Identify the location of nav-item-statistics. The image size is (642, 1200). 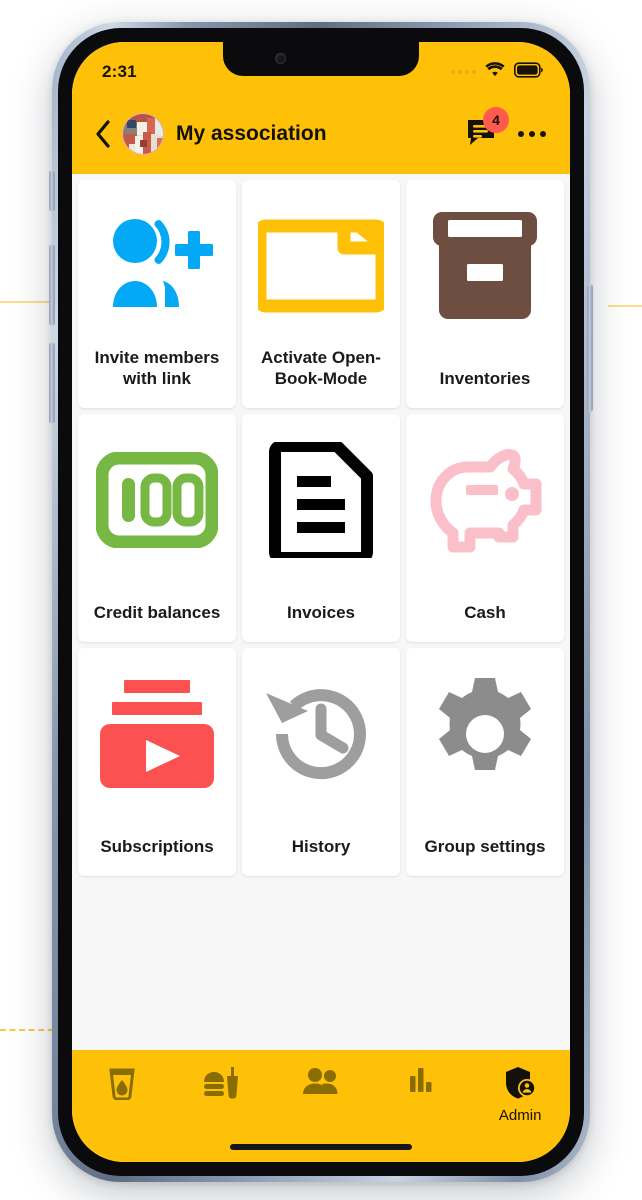
(421, 1083).